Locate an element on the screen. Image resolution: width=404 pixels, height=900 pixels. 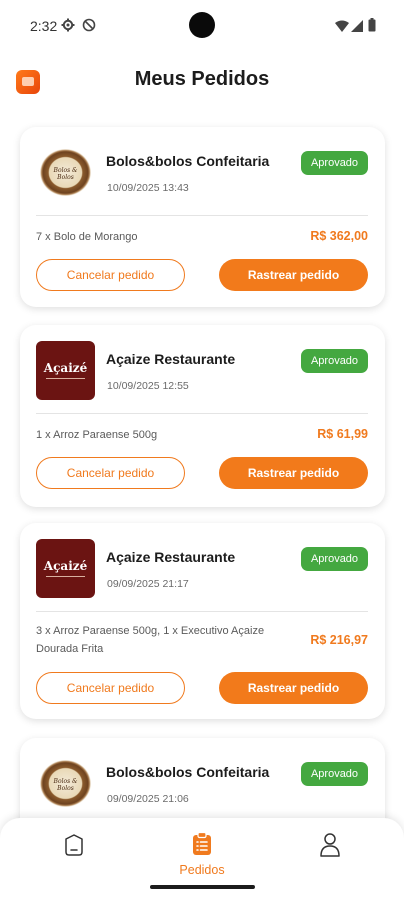
clipboard-icon is located at coordinates (202, 846).